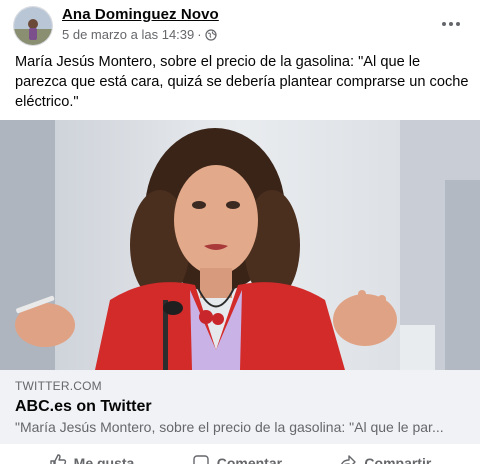 The width and height of the screenshot is (480, 464). I want to click on more-options-icon, so click(451, 23).